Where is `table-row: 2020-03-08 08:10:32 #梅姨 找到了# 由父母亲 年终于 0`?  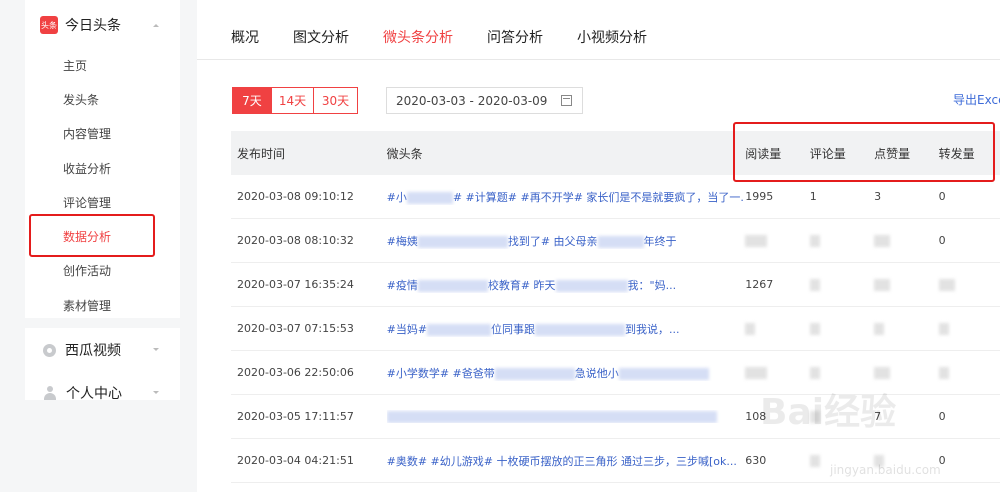
table-row: 2020-03-08 08:10:32 #梅姨 找到了# 由父母亲 年终于 0 is located at coordinates (615, 241).